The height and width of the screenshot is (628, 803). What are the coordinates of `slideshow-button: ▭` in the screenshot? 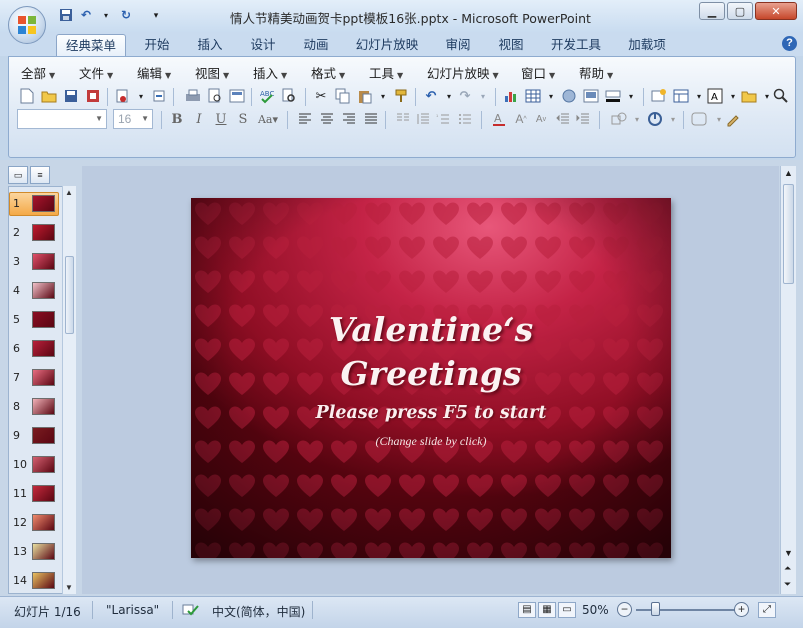 It's located at (567, 610).